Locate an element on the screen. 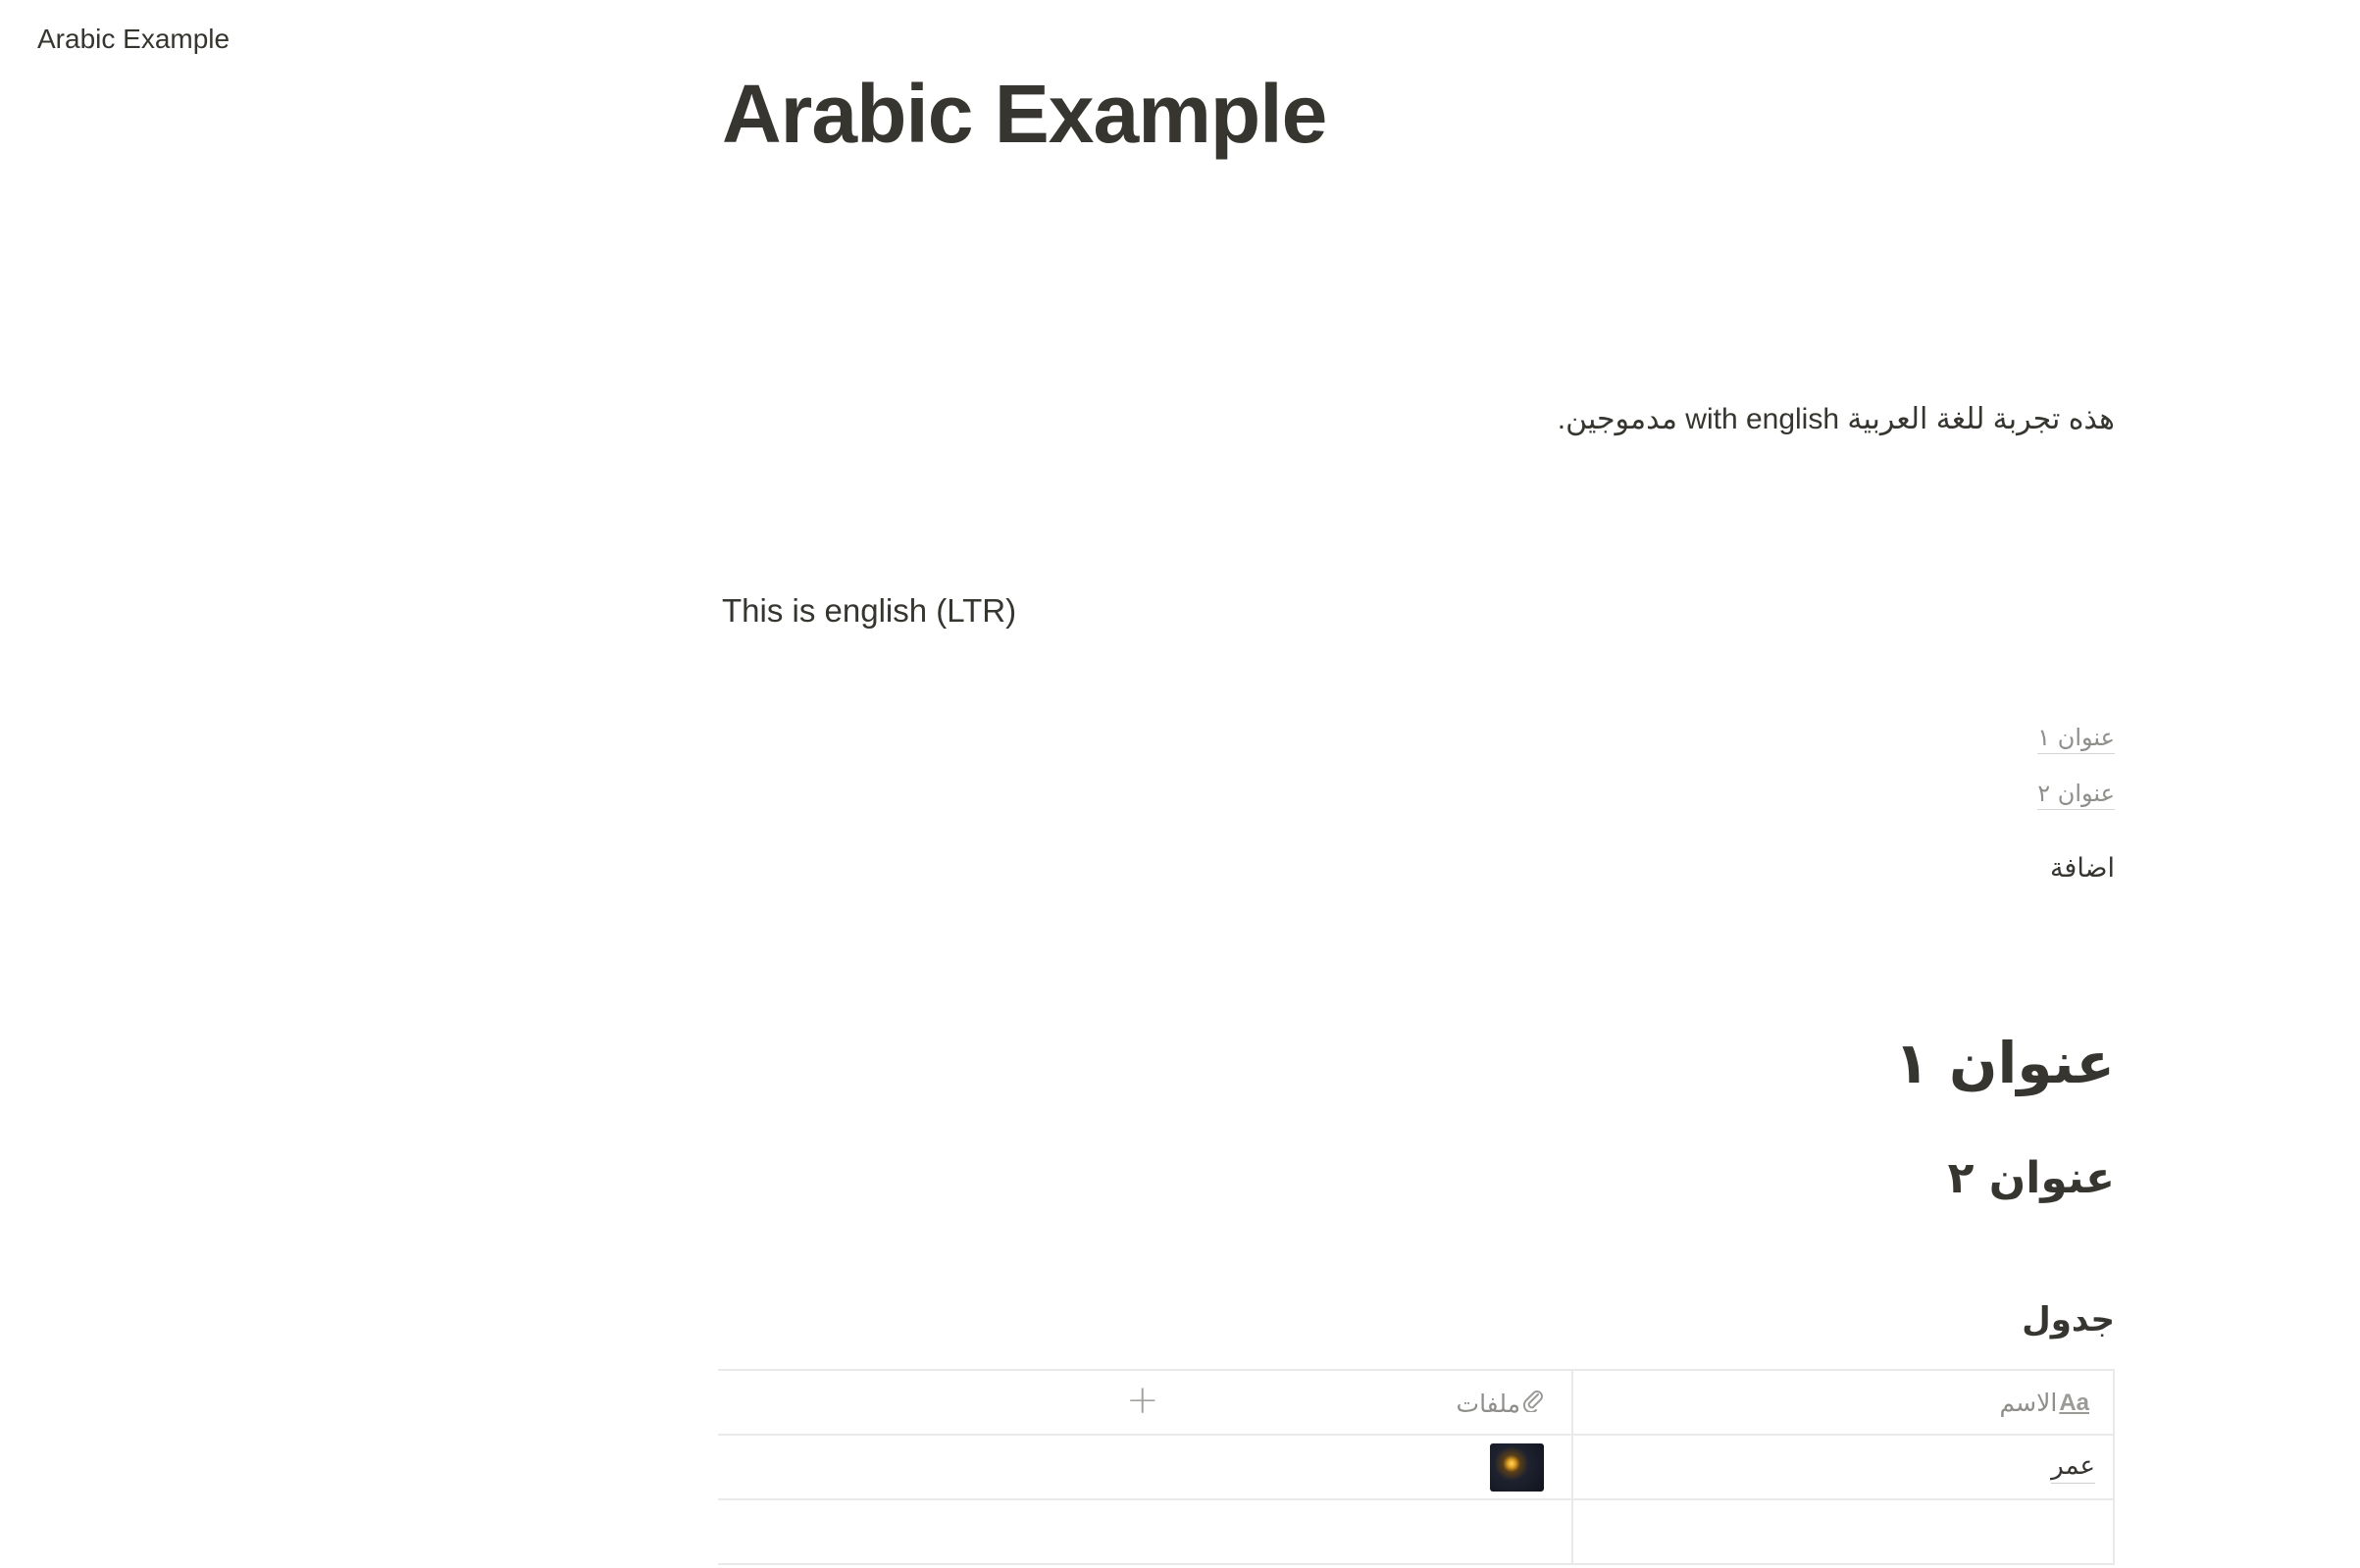 This screenshot has height=1568, width=2360. column-files-label: ملفات is located at coordinates (1488, 1403).